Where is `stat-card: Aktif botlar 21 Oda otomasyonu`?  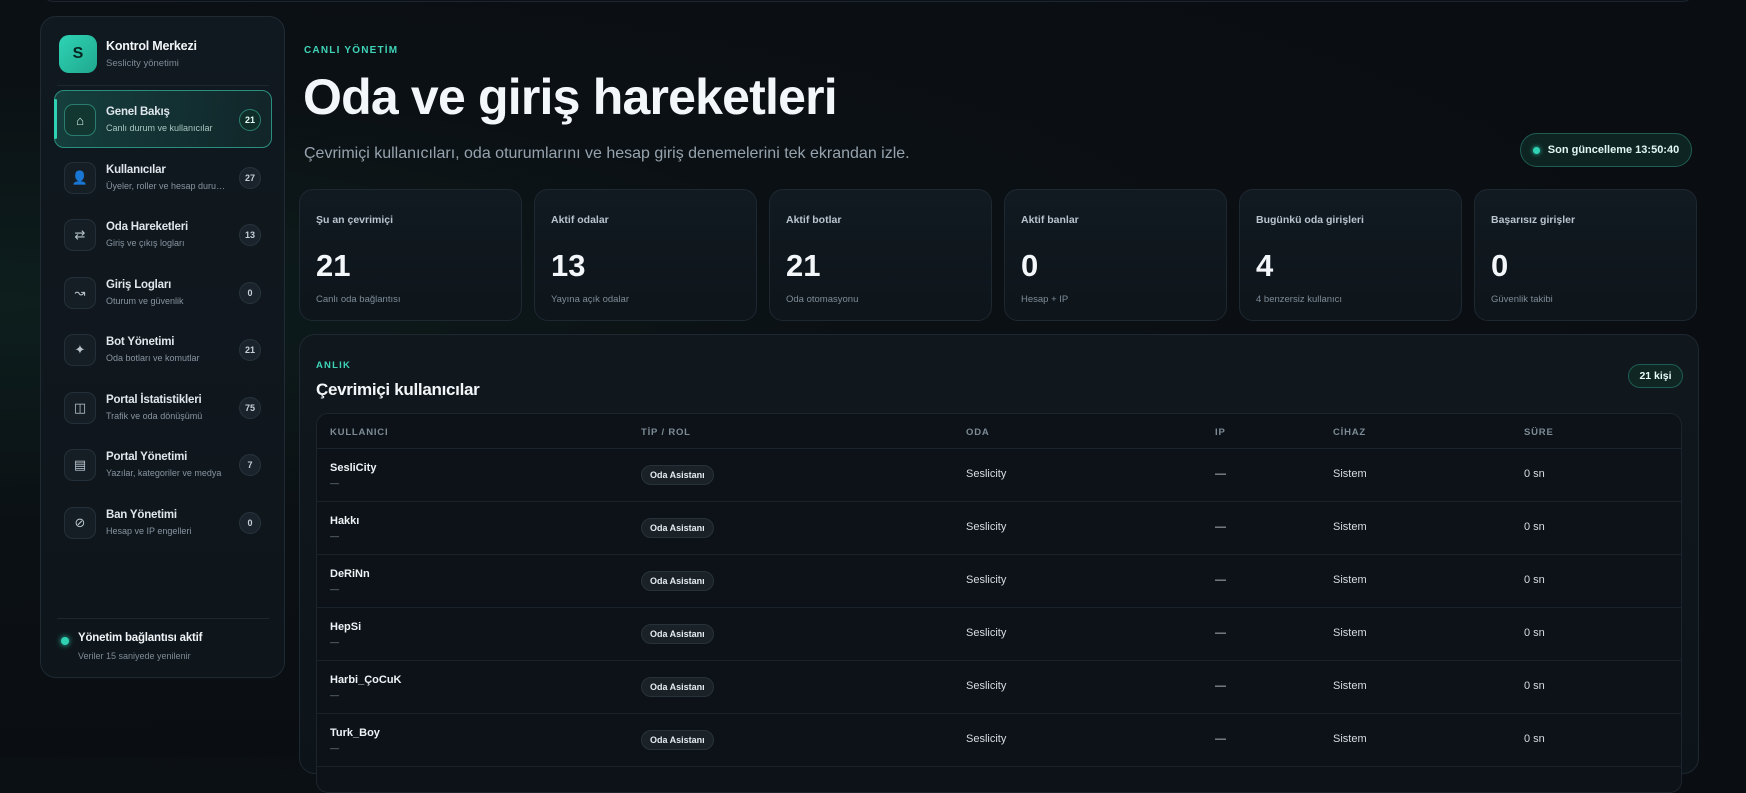 stat-card: Aktif botlar 21 Oda otomasyonu is located at coordinates (880, 255).